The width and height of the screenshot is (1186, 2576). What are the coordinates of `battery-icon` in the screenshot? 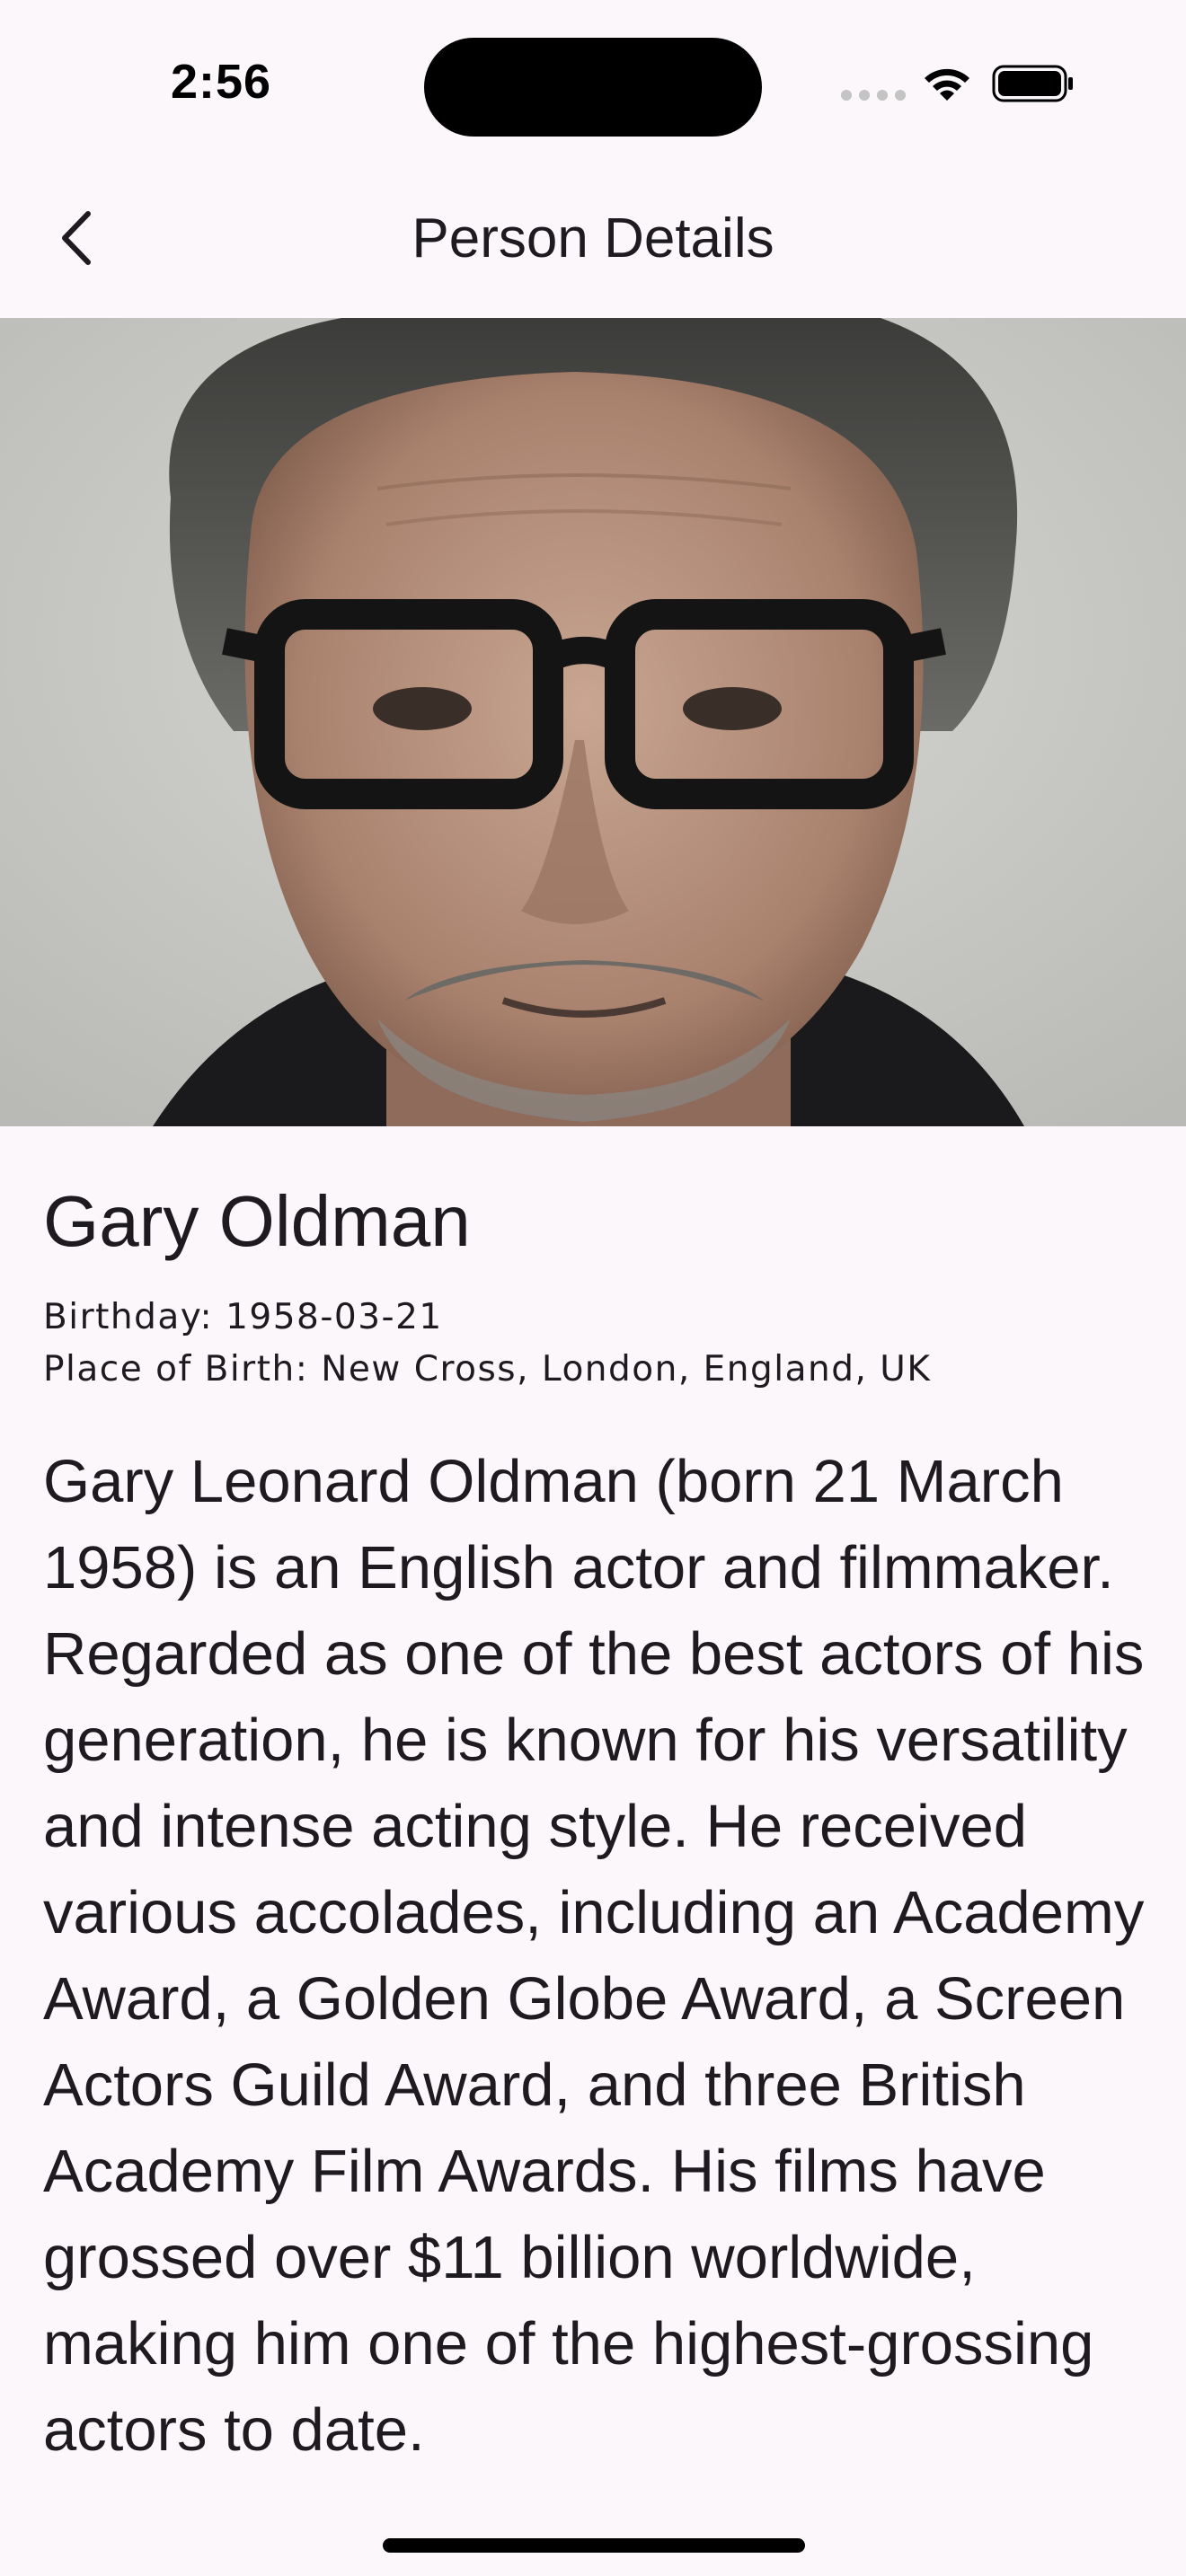 It's located at (1032, 83).